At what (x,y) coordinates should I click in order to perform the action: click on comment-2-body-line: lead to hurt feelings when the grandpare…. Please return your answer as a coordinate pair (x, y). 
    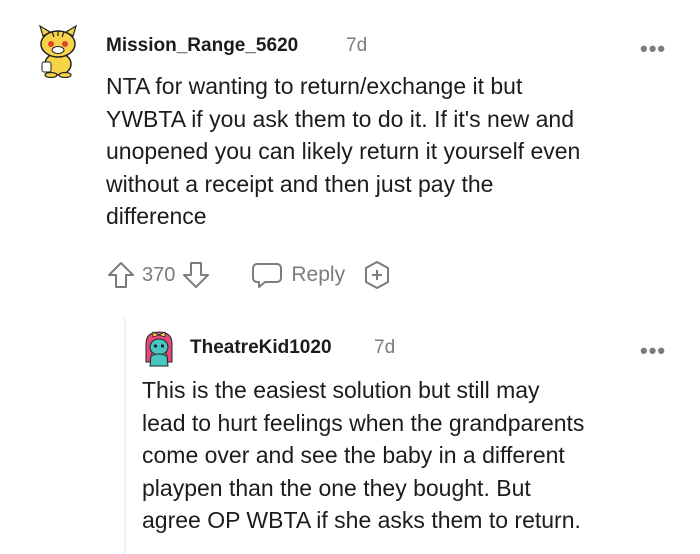
    Looking at the image, I should click on (363, 422).